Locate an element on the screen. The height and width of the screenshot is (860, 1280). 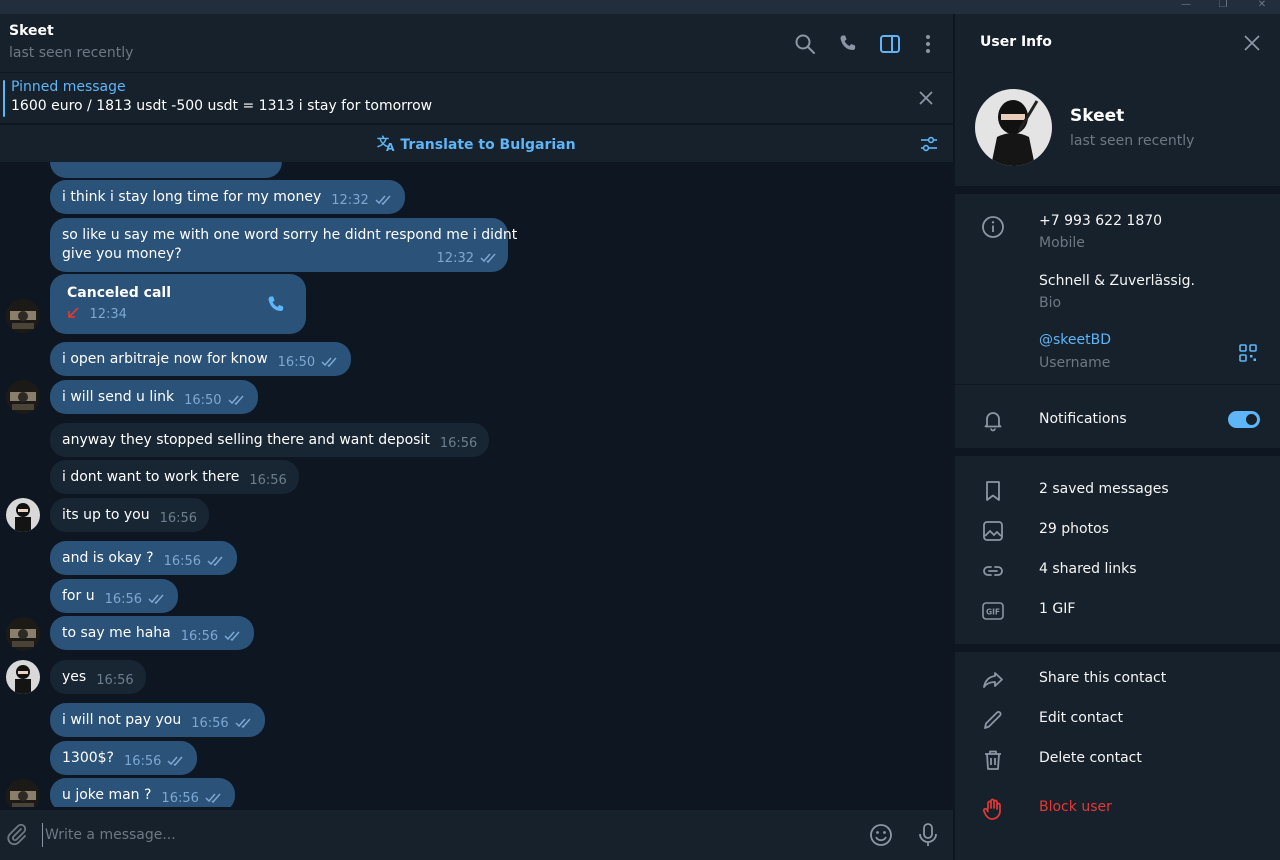
call-bubble: Canceled call 12:34 is located at coordinates (178, 304).